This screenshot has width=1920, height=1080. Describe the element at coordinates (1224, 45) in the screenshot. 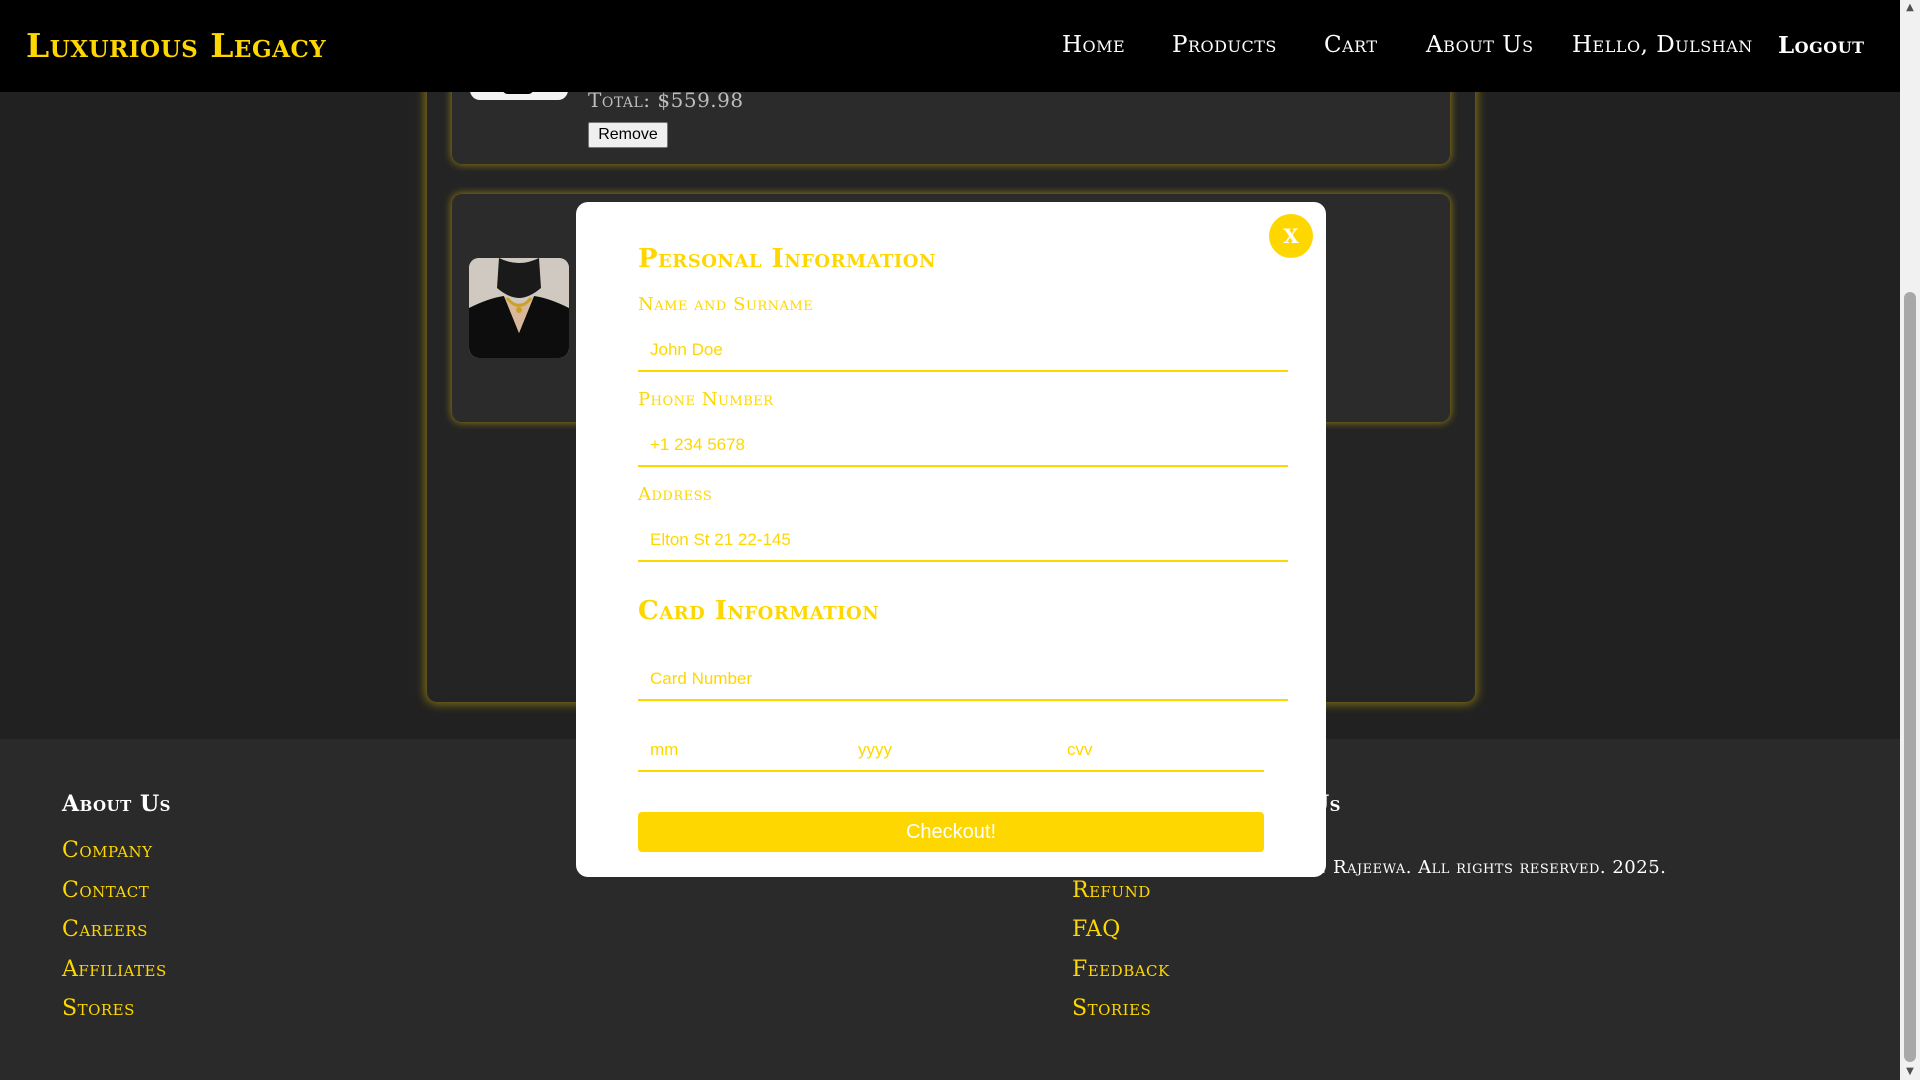

I see `nav-products-link: Products` at that location.